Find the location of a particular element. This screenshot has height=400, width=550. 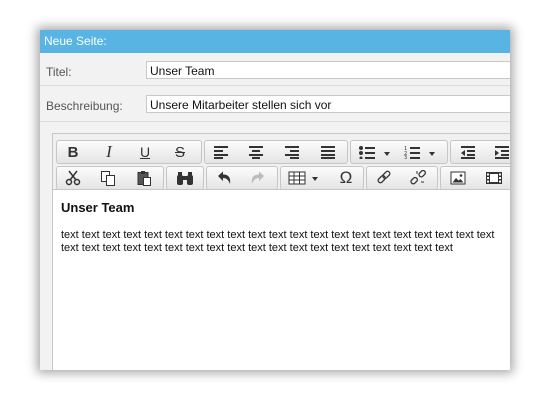

align-center-button is located at coordinates (256, 152).